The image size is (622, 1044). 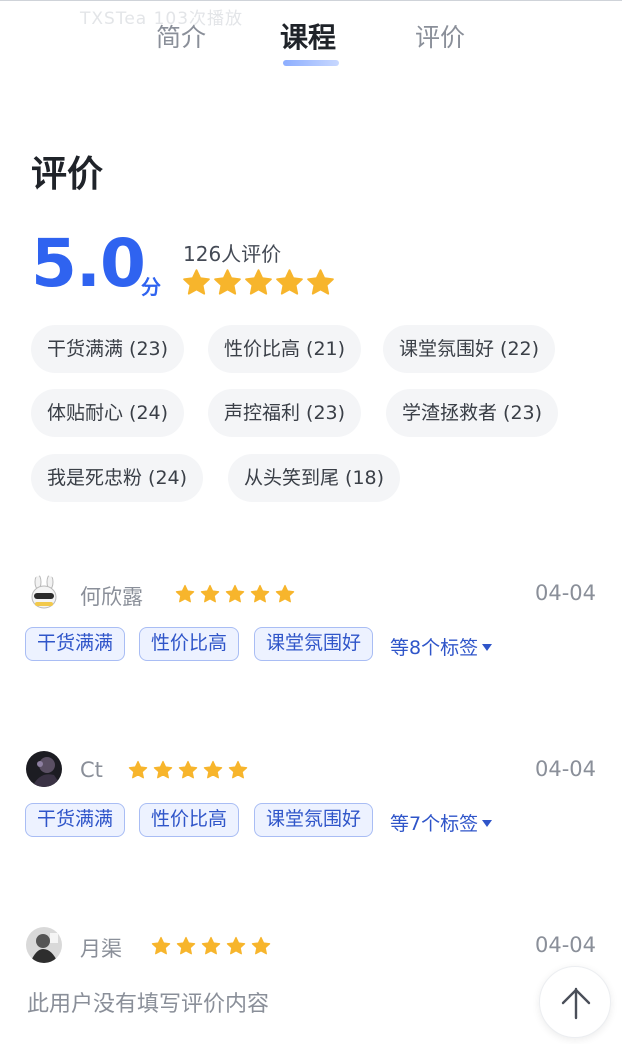 I want to click on more-tags-toggle: 等7个标签, so click(x=441, y=822).